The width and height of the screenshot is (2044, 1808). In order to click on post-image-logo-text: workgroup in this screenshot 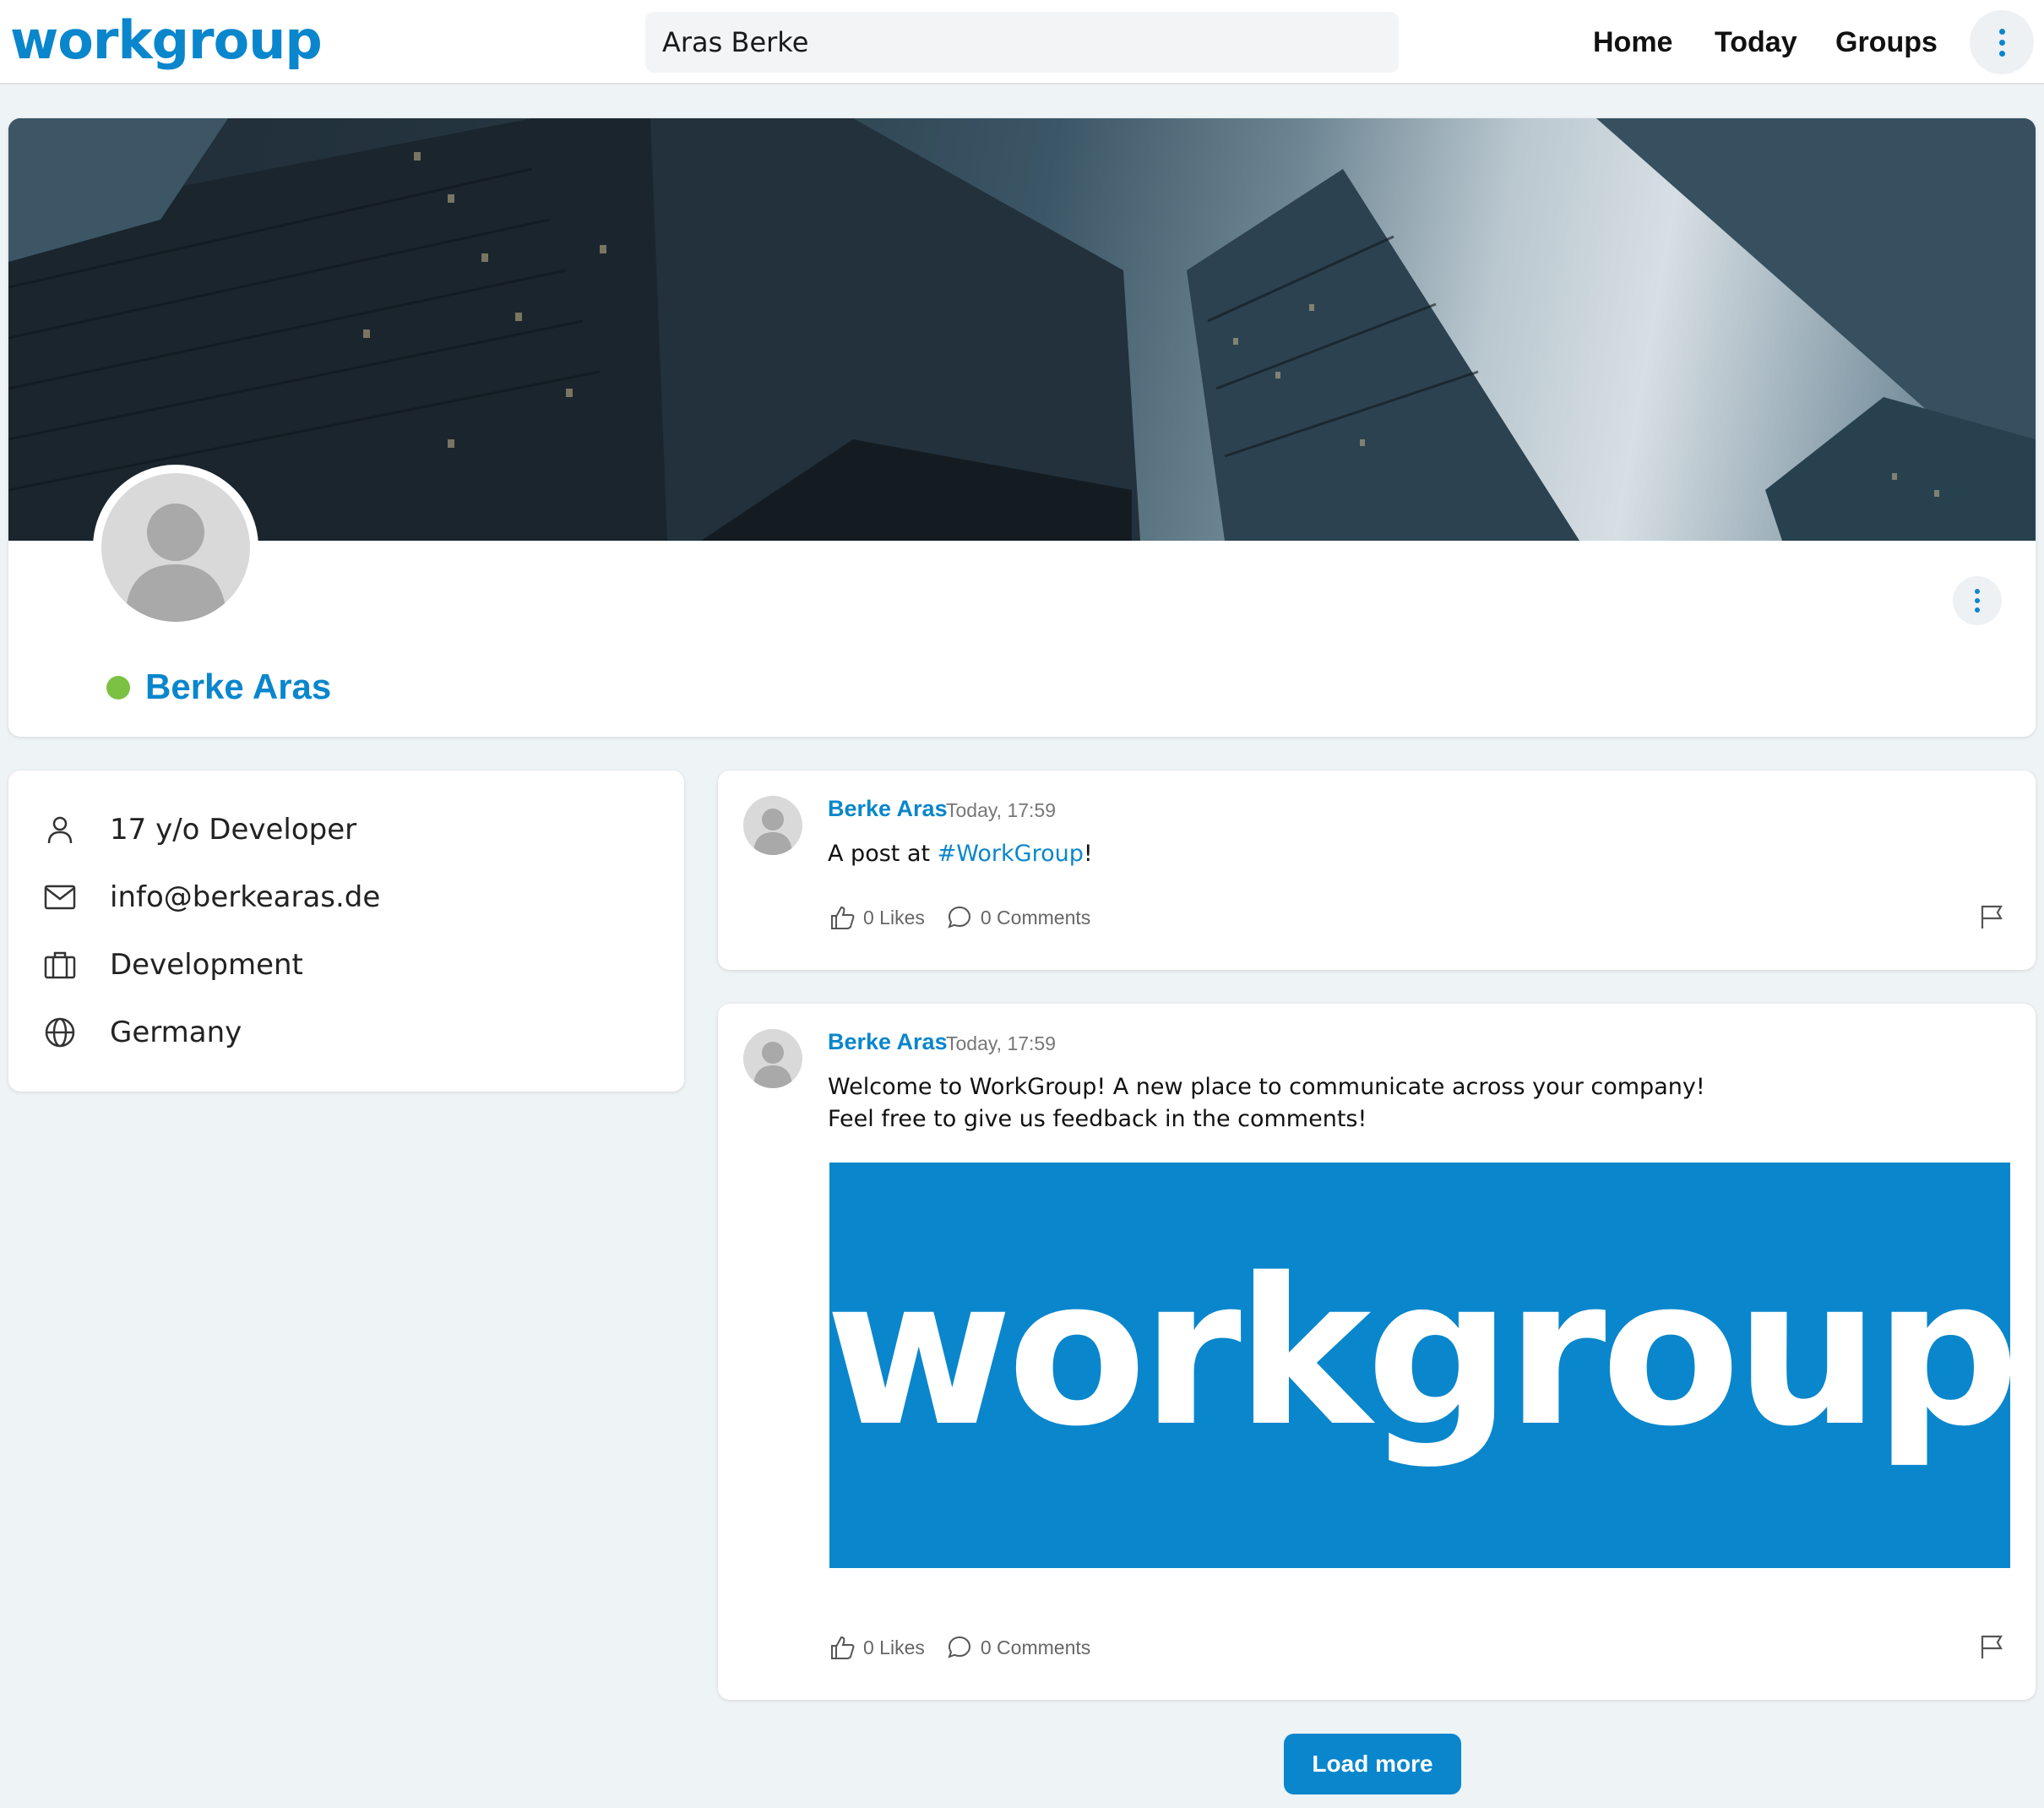, I will do `click(1422, 1352)`.